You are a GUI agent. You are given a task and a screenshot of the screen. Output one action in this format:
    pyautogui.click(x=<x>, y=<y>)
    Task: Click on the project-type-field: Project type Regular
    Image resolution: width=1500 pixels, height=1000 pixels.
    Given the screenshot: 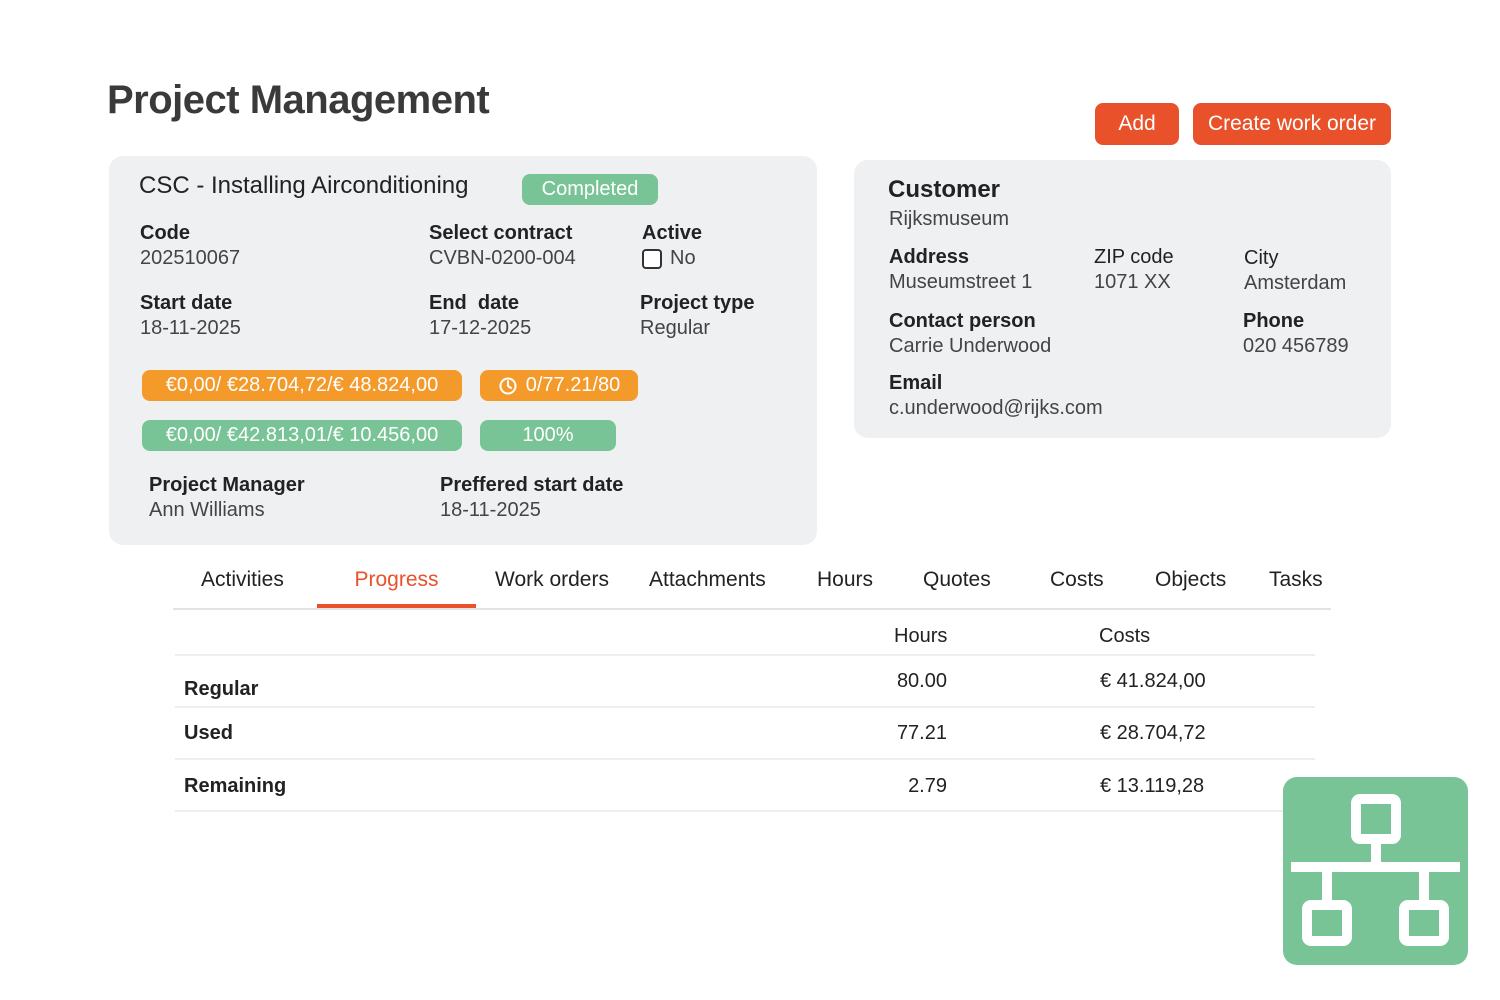 What is the action you would take?
    pyautogui.click(x=697, y=316)
    